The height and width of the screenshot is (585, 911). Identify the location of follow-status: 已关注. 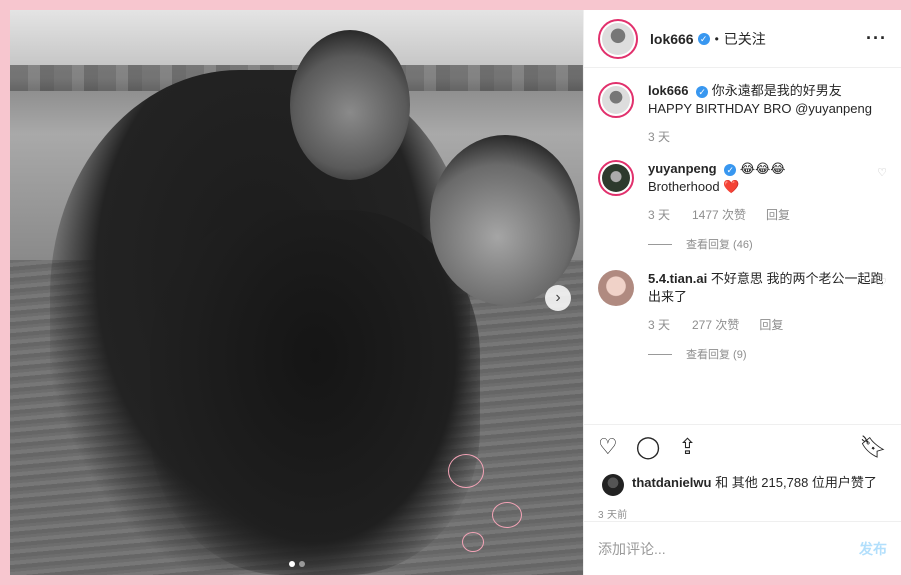
(745, 39).